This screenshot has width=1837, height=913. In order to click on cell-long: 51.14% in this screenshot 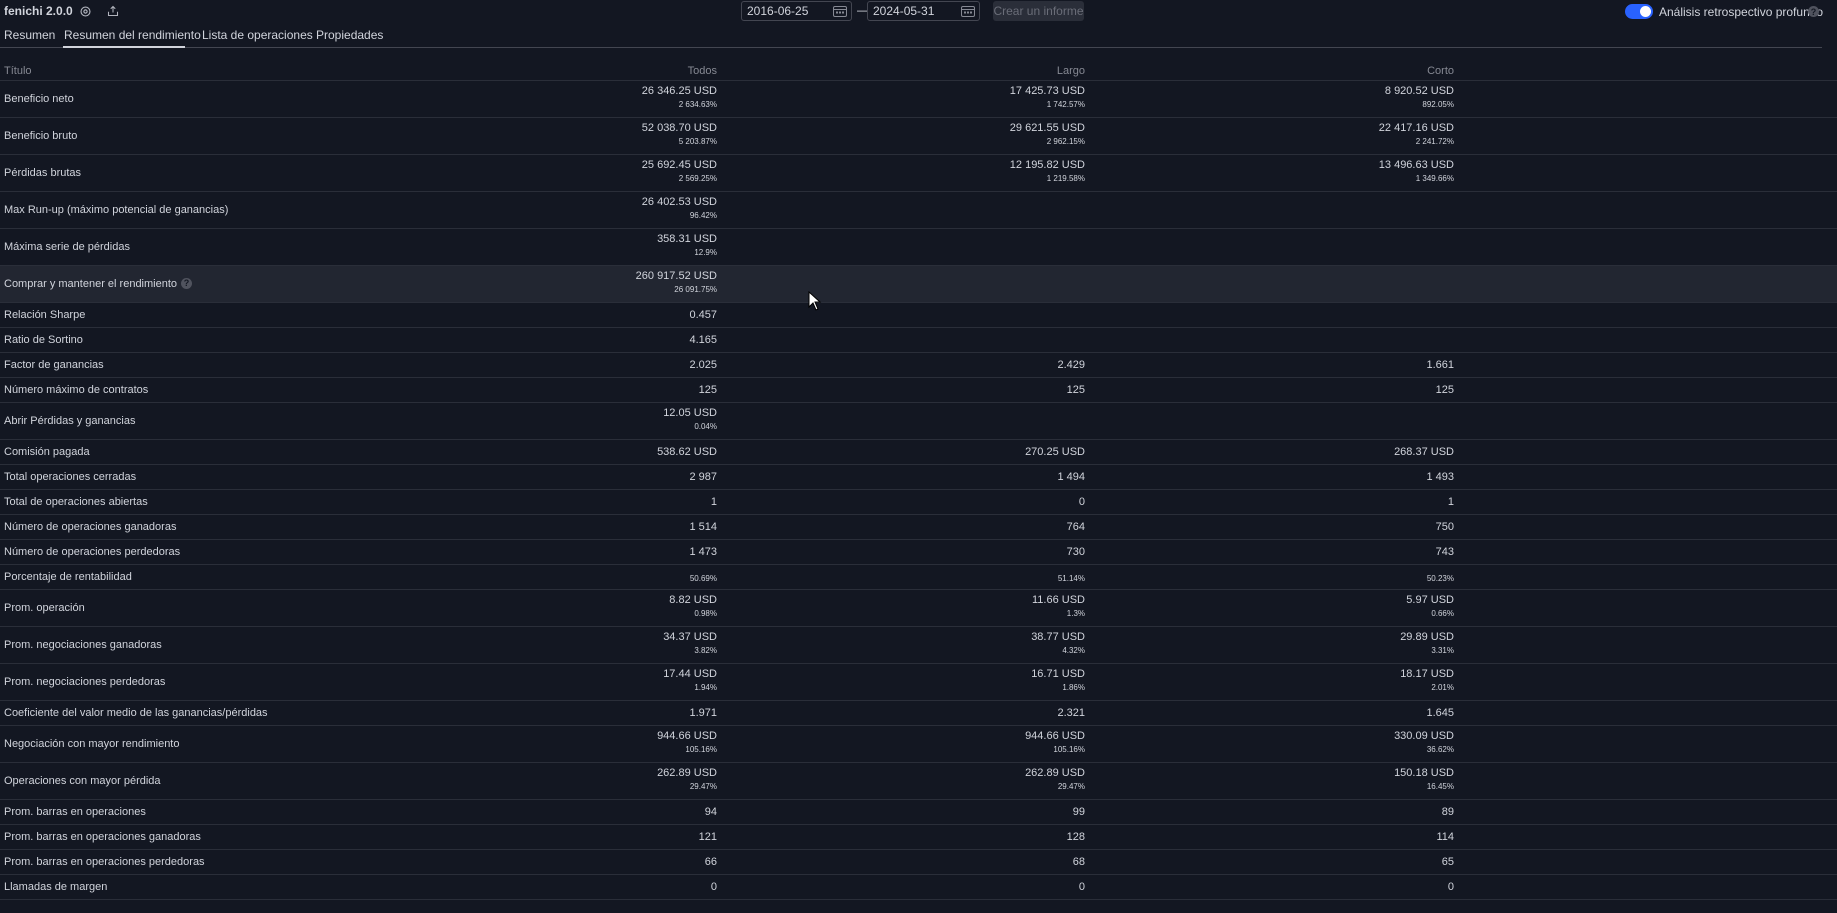, I will do `click(1071, 577)`.